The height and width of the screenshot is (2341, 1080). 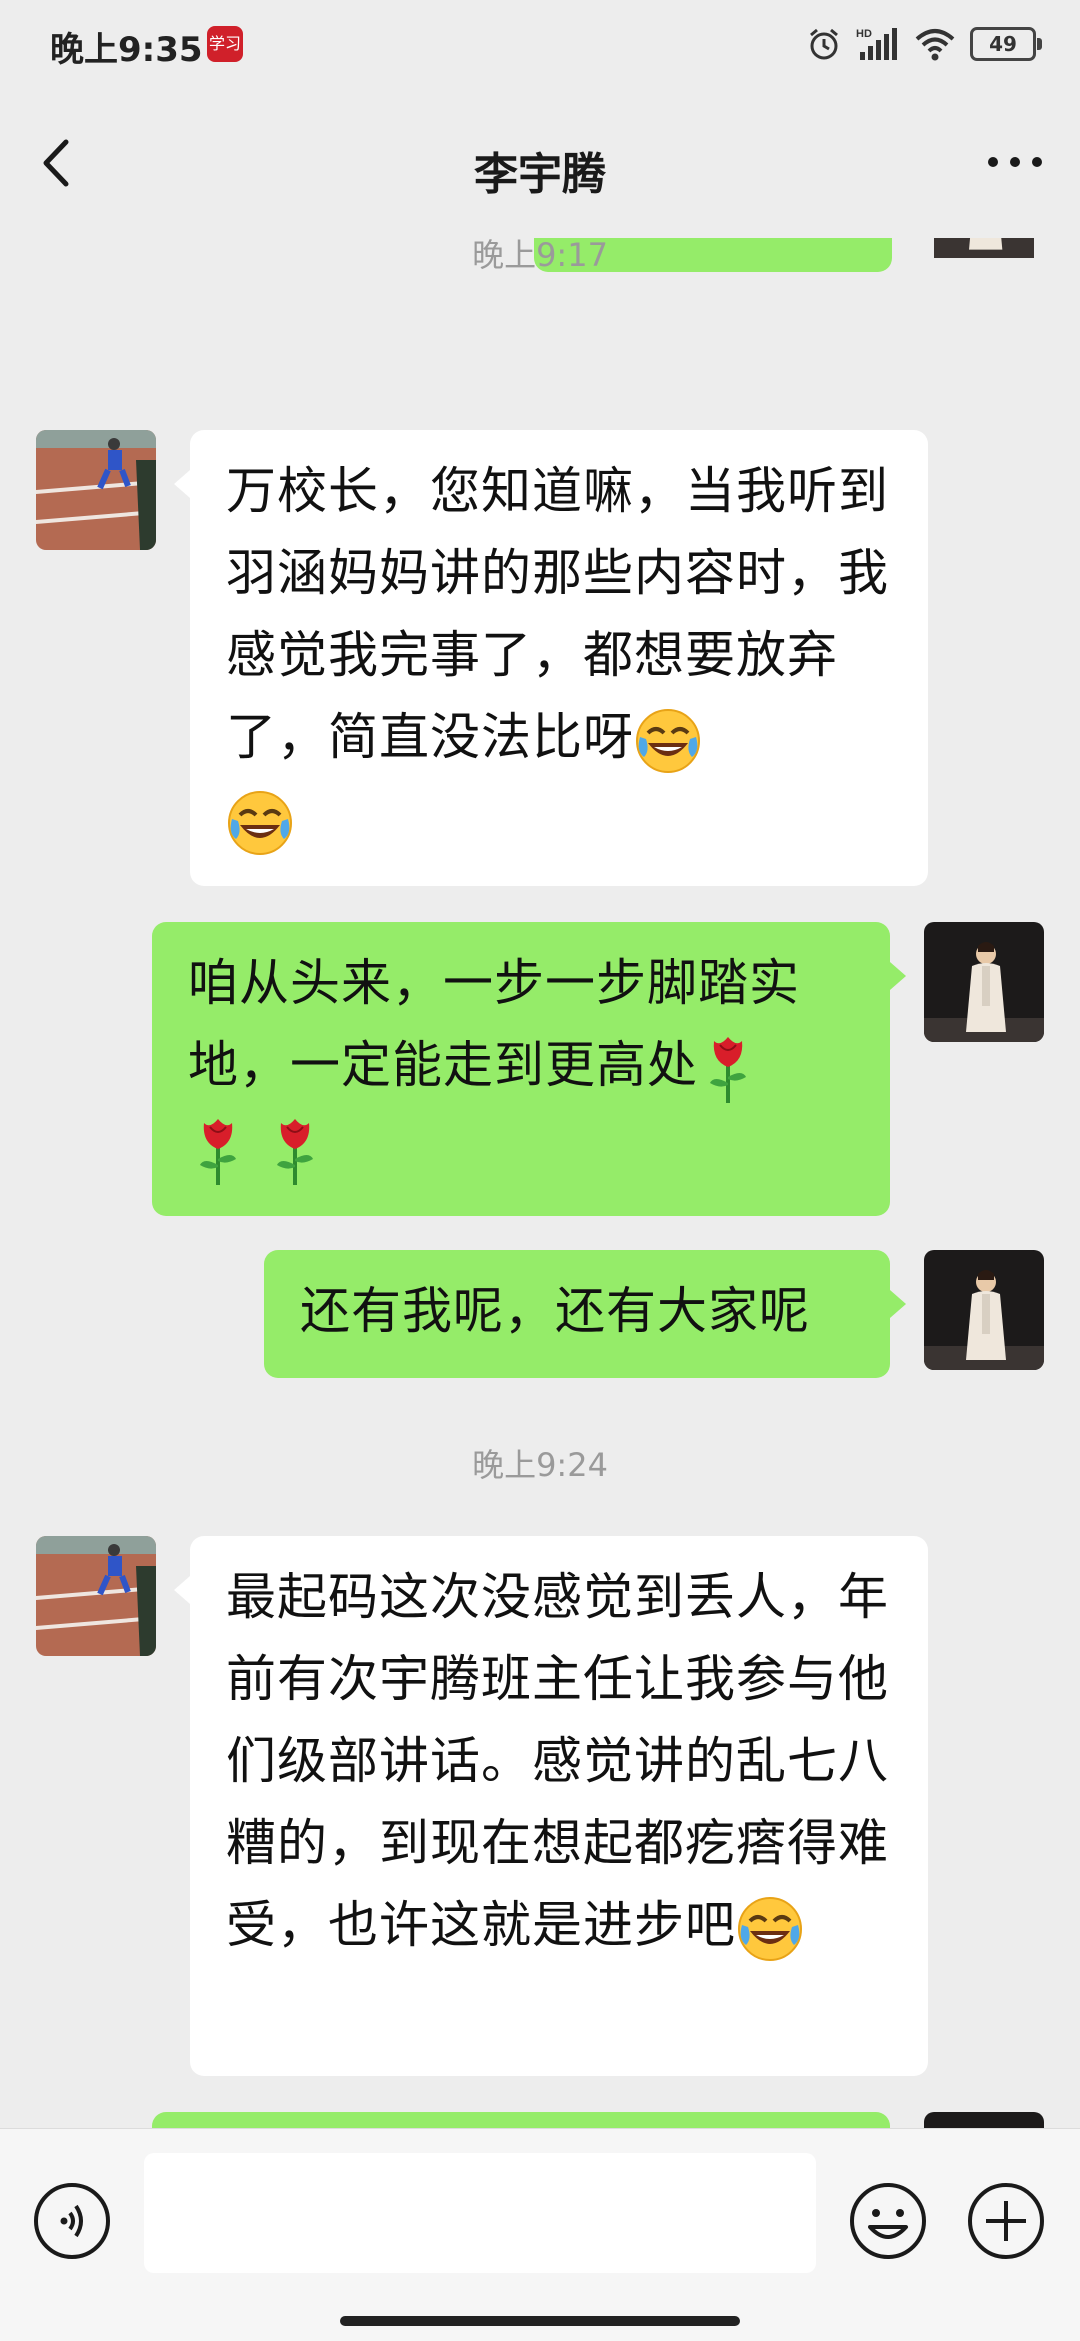 What do you see at coordinates (126, 50) in the screenshot?
I see `status-time: 晚上9:35` at bounding box center [126, 50].